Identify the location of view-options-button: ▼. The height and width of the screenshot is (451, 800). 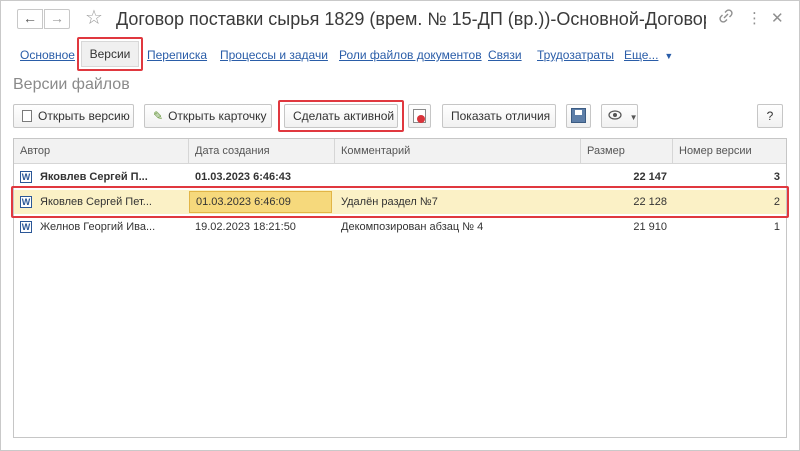
(619, 116).